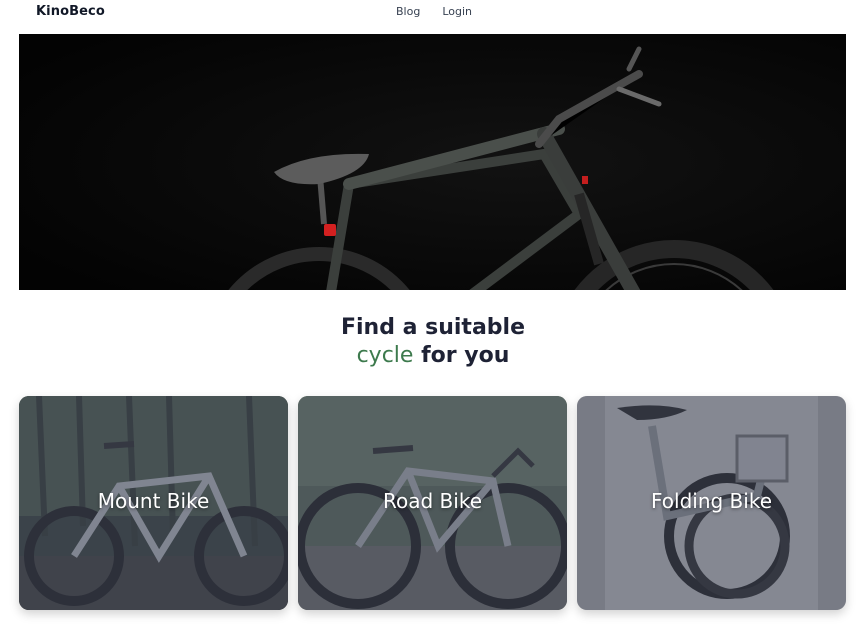  I want to click on brand-logo: KinoBeco, so click(70, 11).